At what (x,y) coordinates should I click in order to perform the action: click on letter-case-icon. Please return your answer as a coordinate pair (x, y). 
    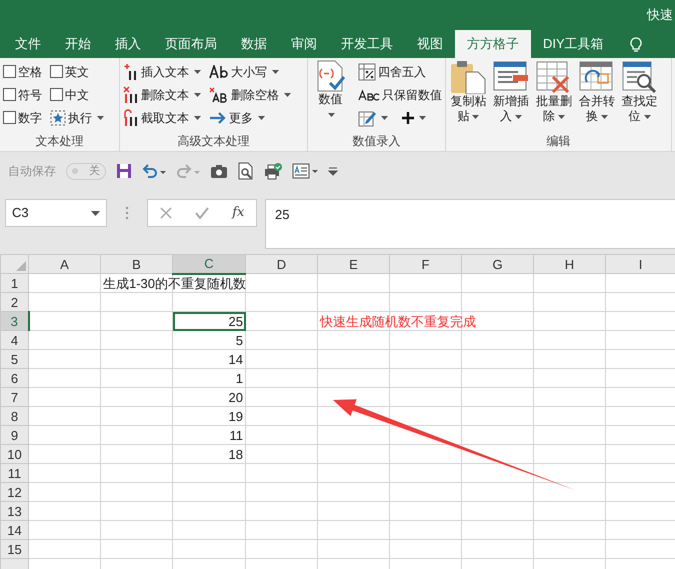
    Looking at the image, I should click on (219, 71).